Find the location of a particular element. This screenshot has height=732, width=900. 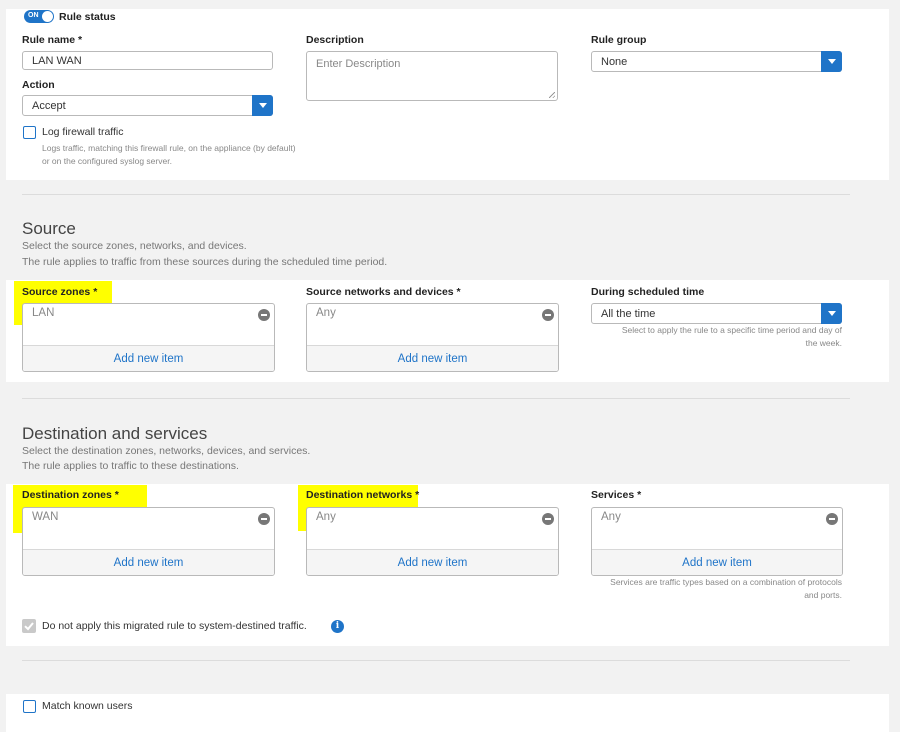

match-known-users-label: Match known users is located at coordinates (87, 706).